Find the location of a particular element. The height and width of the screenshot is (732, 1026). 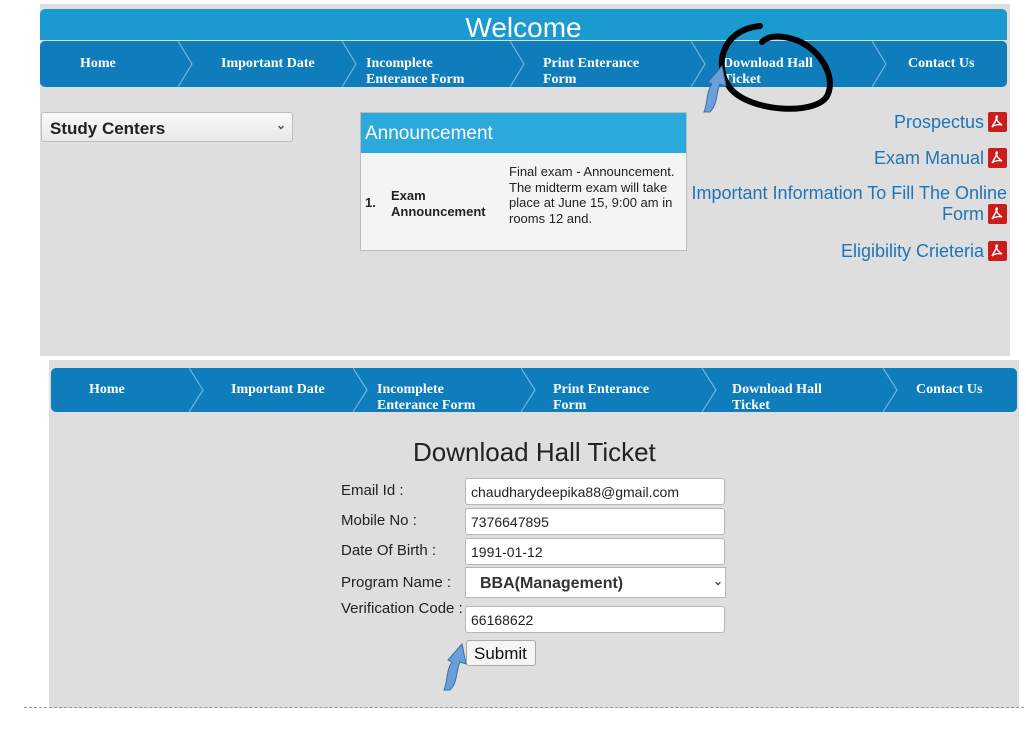

announcement-number: 1. is located at coordinates (370, 202).